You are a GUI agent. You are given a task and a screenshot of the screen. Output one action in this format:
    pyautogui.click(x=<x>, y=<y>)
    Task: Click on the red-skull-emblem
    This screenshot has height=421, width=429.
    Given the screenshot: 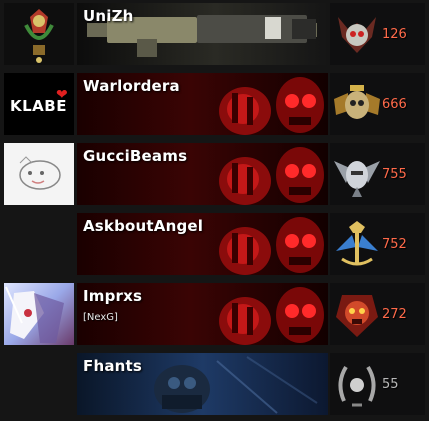 What is the action you would take?
    pyautogui.click(x=357, y=316)
    